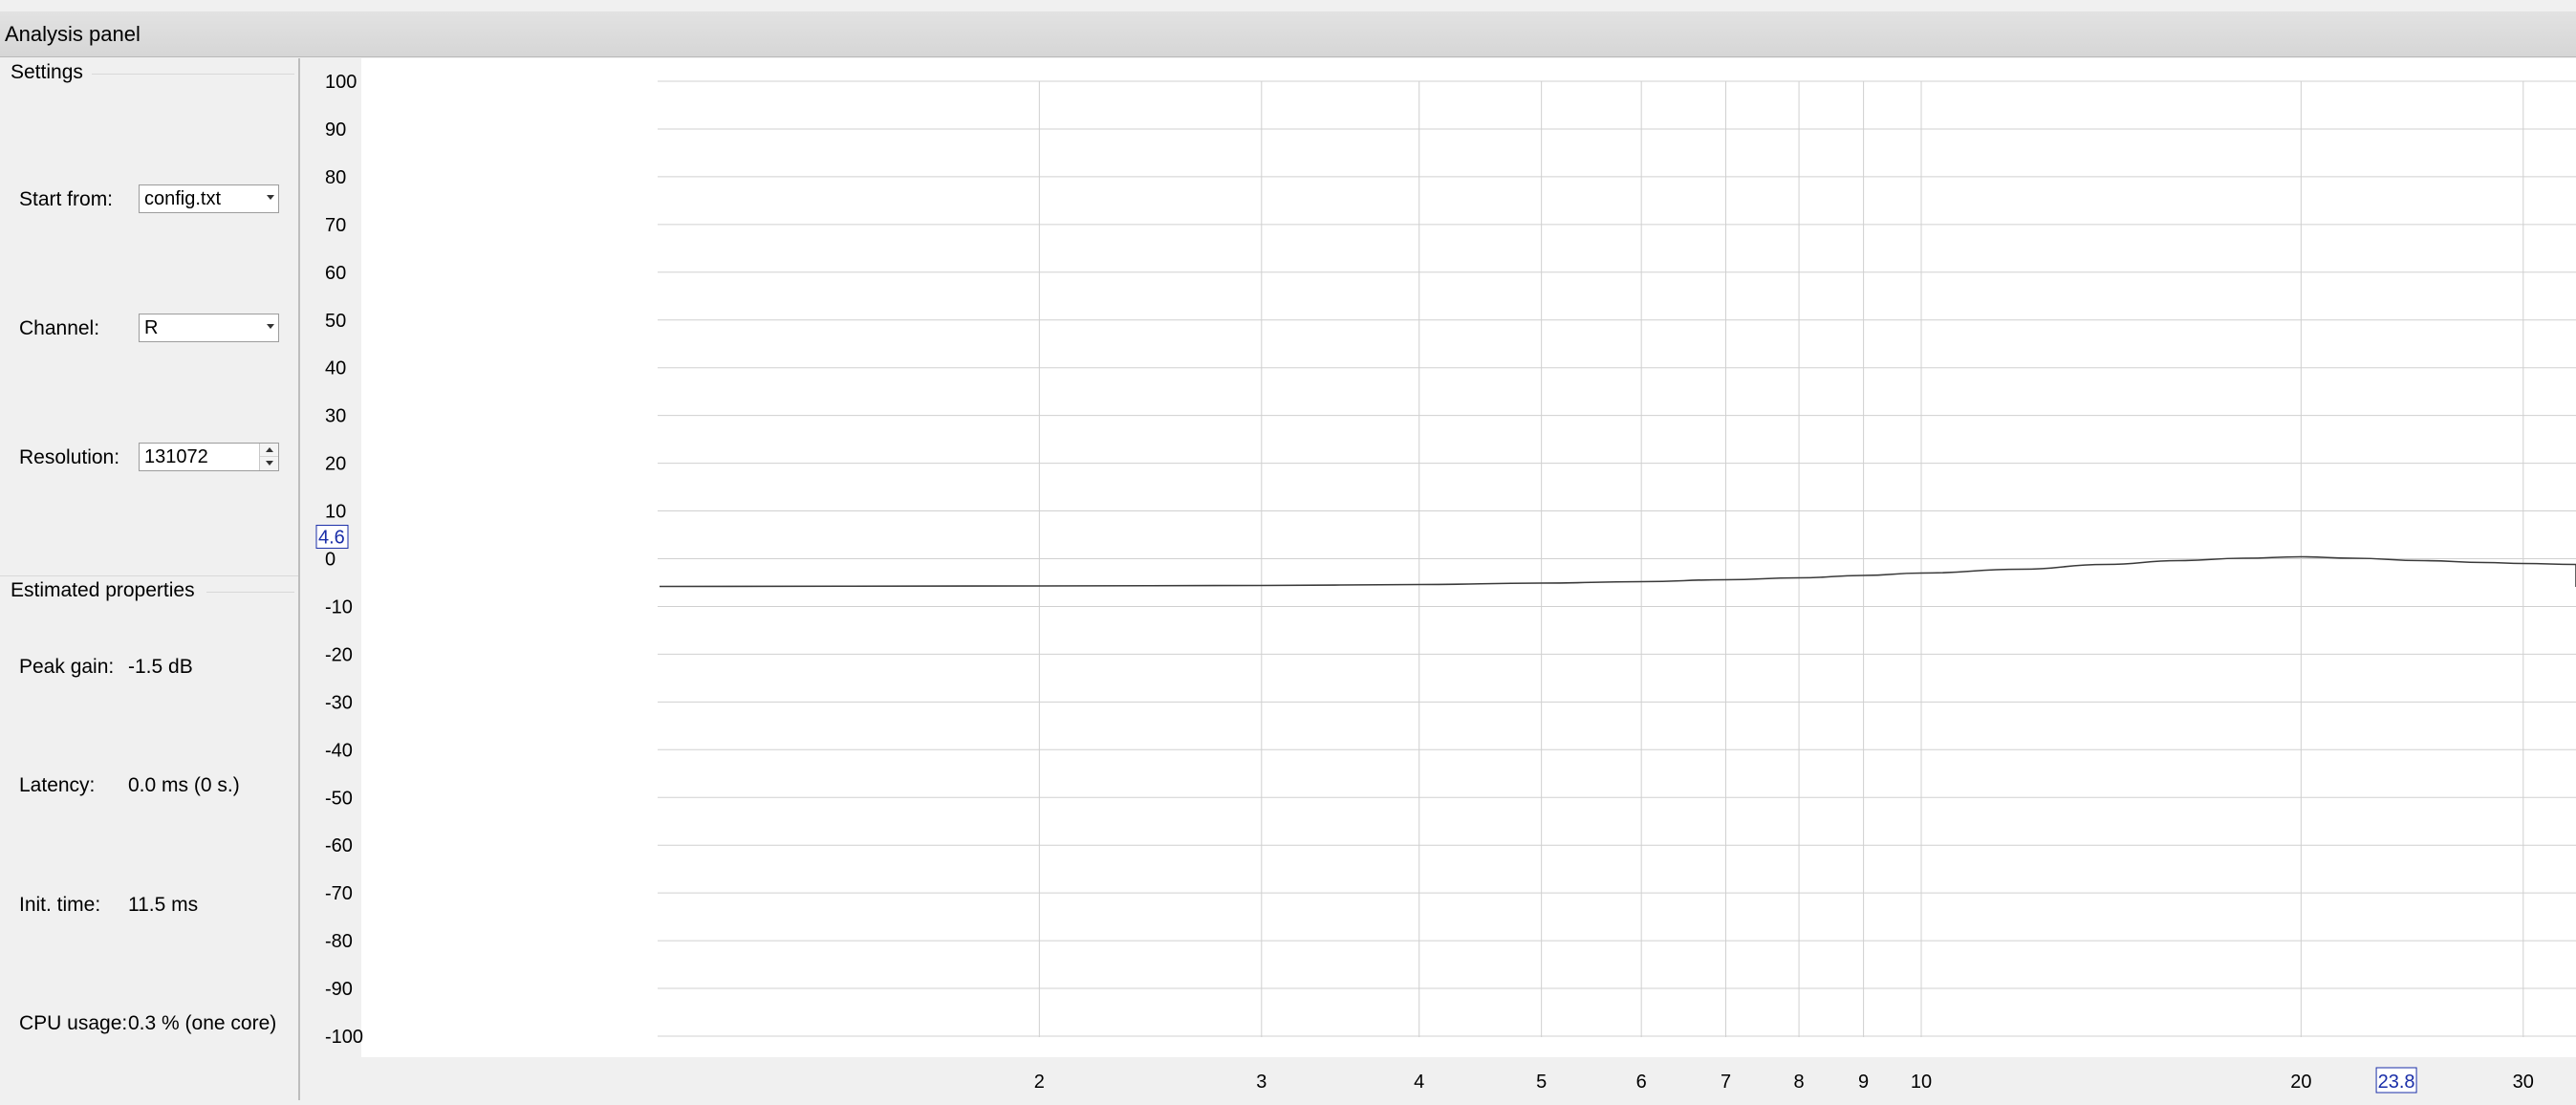  Describe the element at coordinates (60, 905) in the screenshot. I see `init-time-label: Init. time:` at that location.